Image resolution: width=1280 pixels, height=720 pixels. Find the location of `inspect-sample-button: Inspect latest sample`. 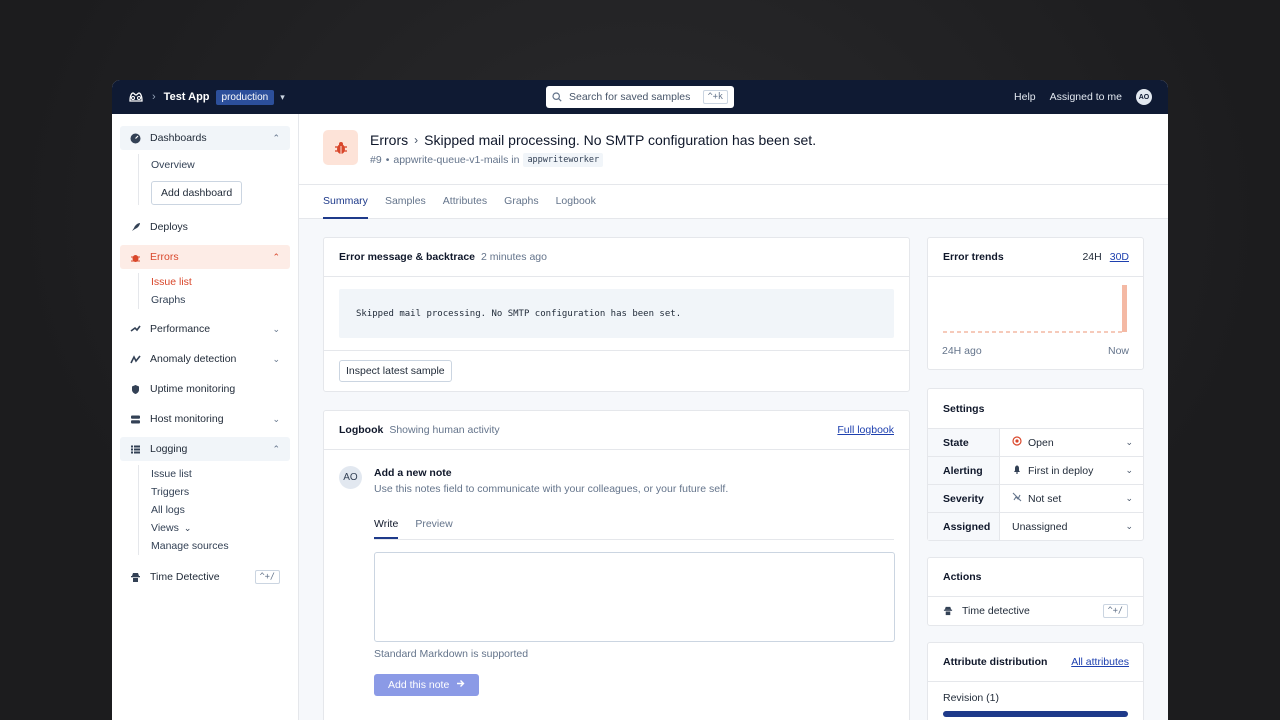

inspect-sample-button: Inspect latest sample is located at coordinates (395, 371).